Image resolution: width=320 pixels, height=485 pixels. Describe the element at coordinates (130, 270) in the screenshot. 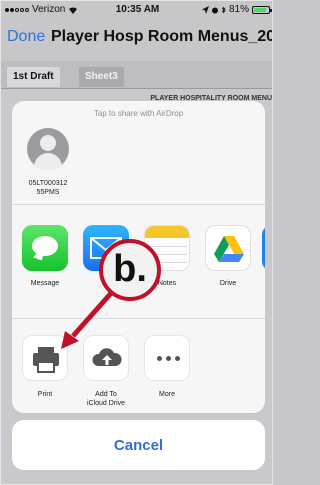

I see `annotation-callout: b.` at that location.